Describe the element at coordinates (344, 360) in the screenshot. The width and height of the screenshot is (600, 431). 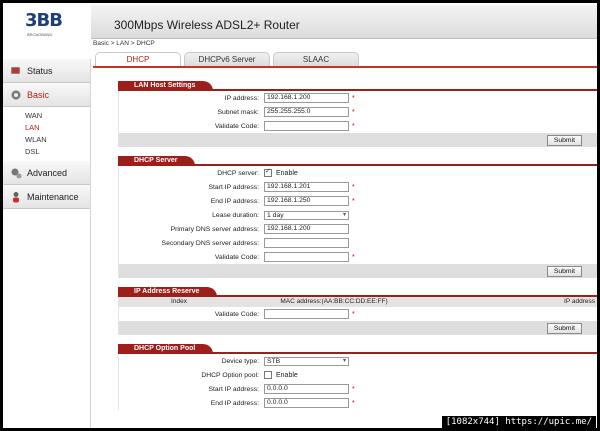
I see `chevron-down-icon: ▾` at that location.